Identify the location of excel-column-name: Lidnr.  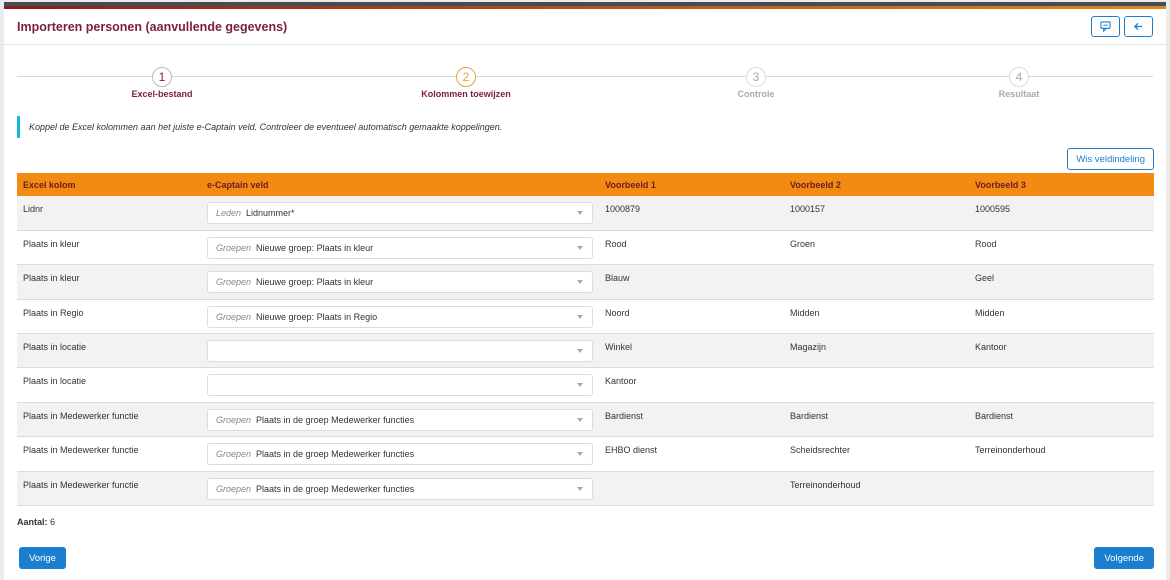
(109, 213).